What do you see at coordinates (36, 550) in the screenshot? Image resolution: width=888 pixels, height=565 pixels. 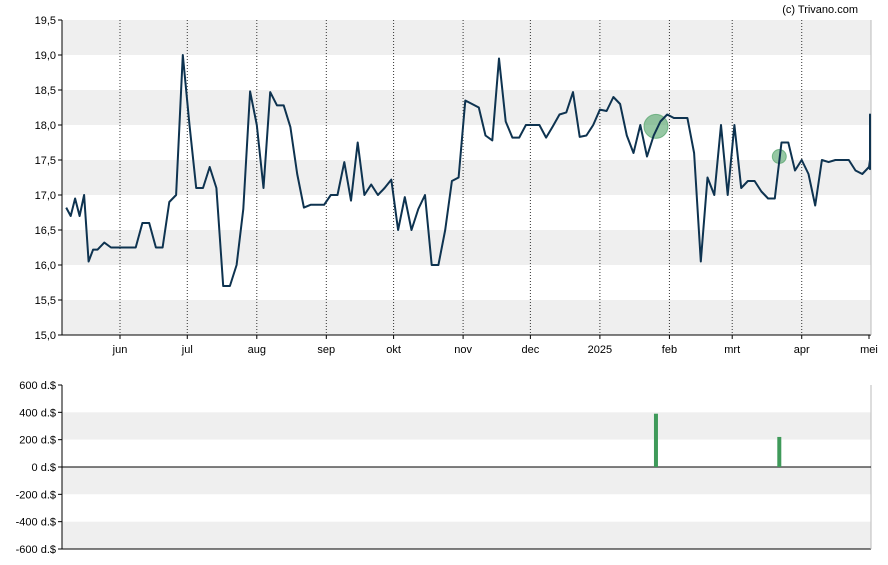 I see `y-tick-label: -600 d.$` at bounding box center [36, 550].